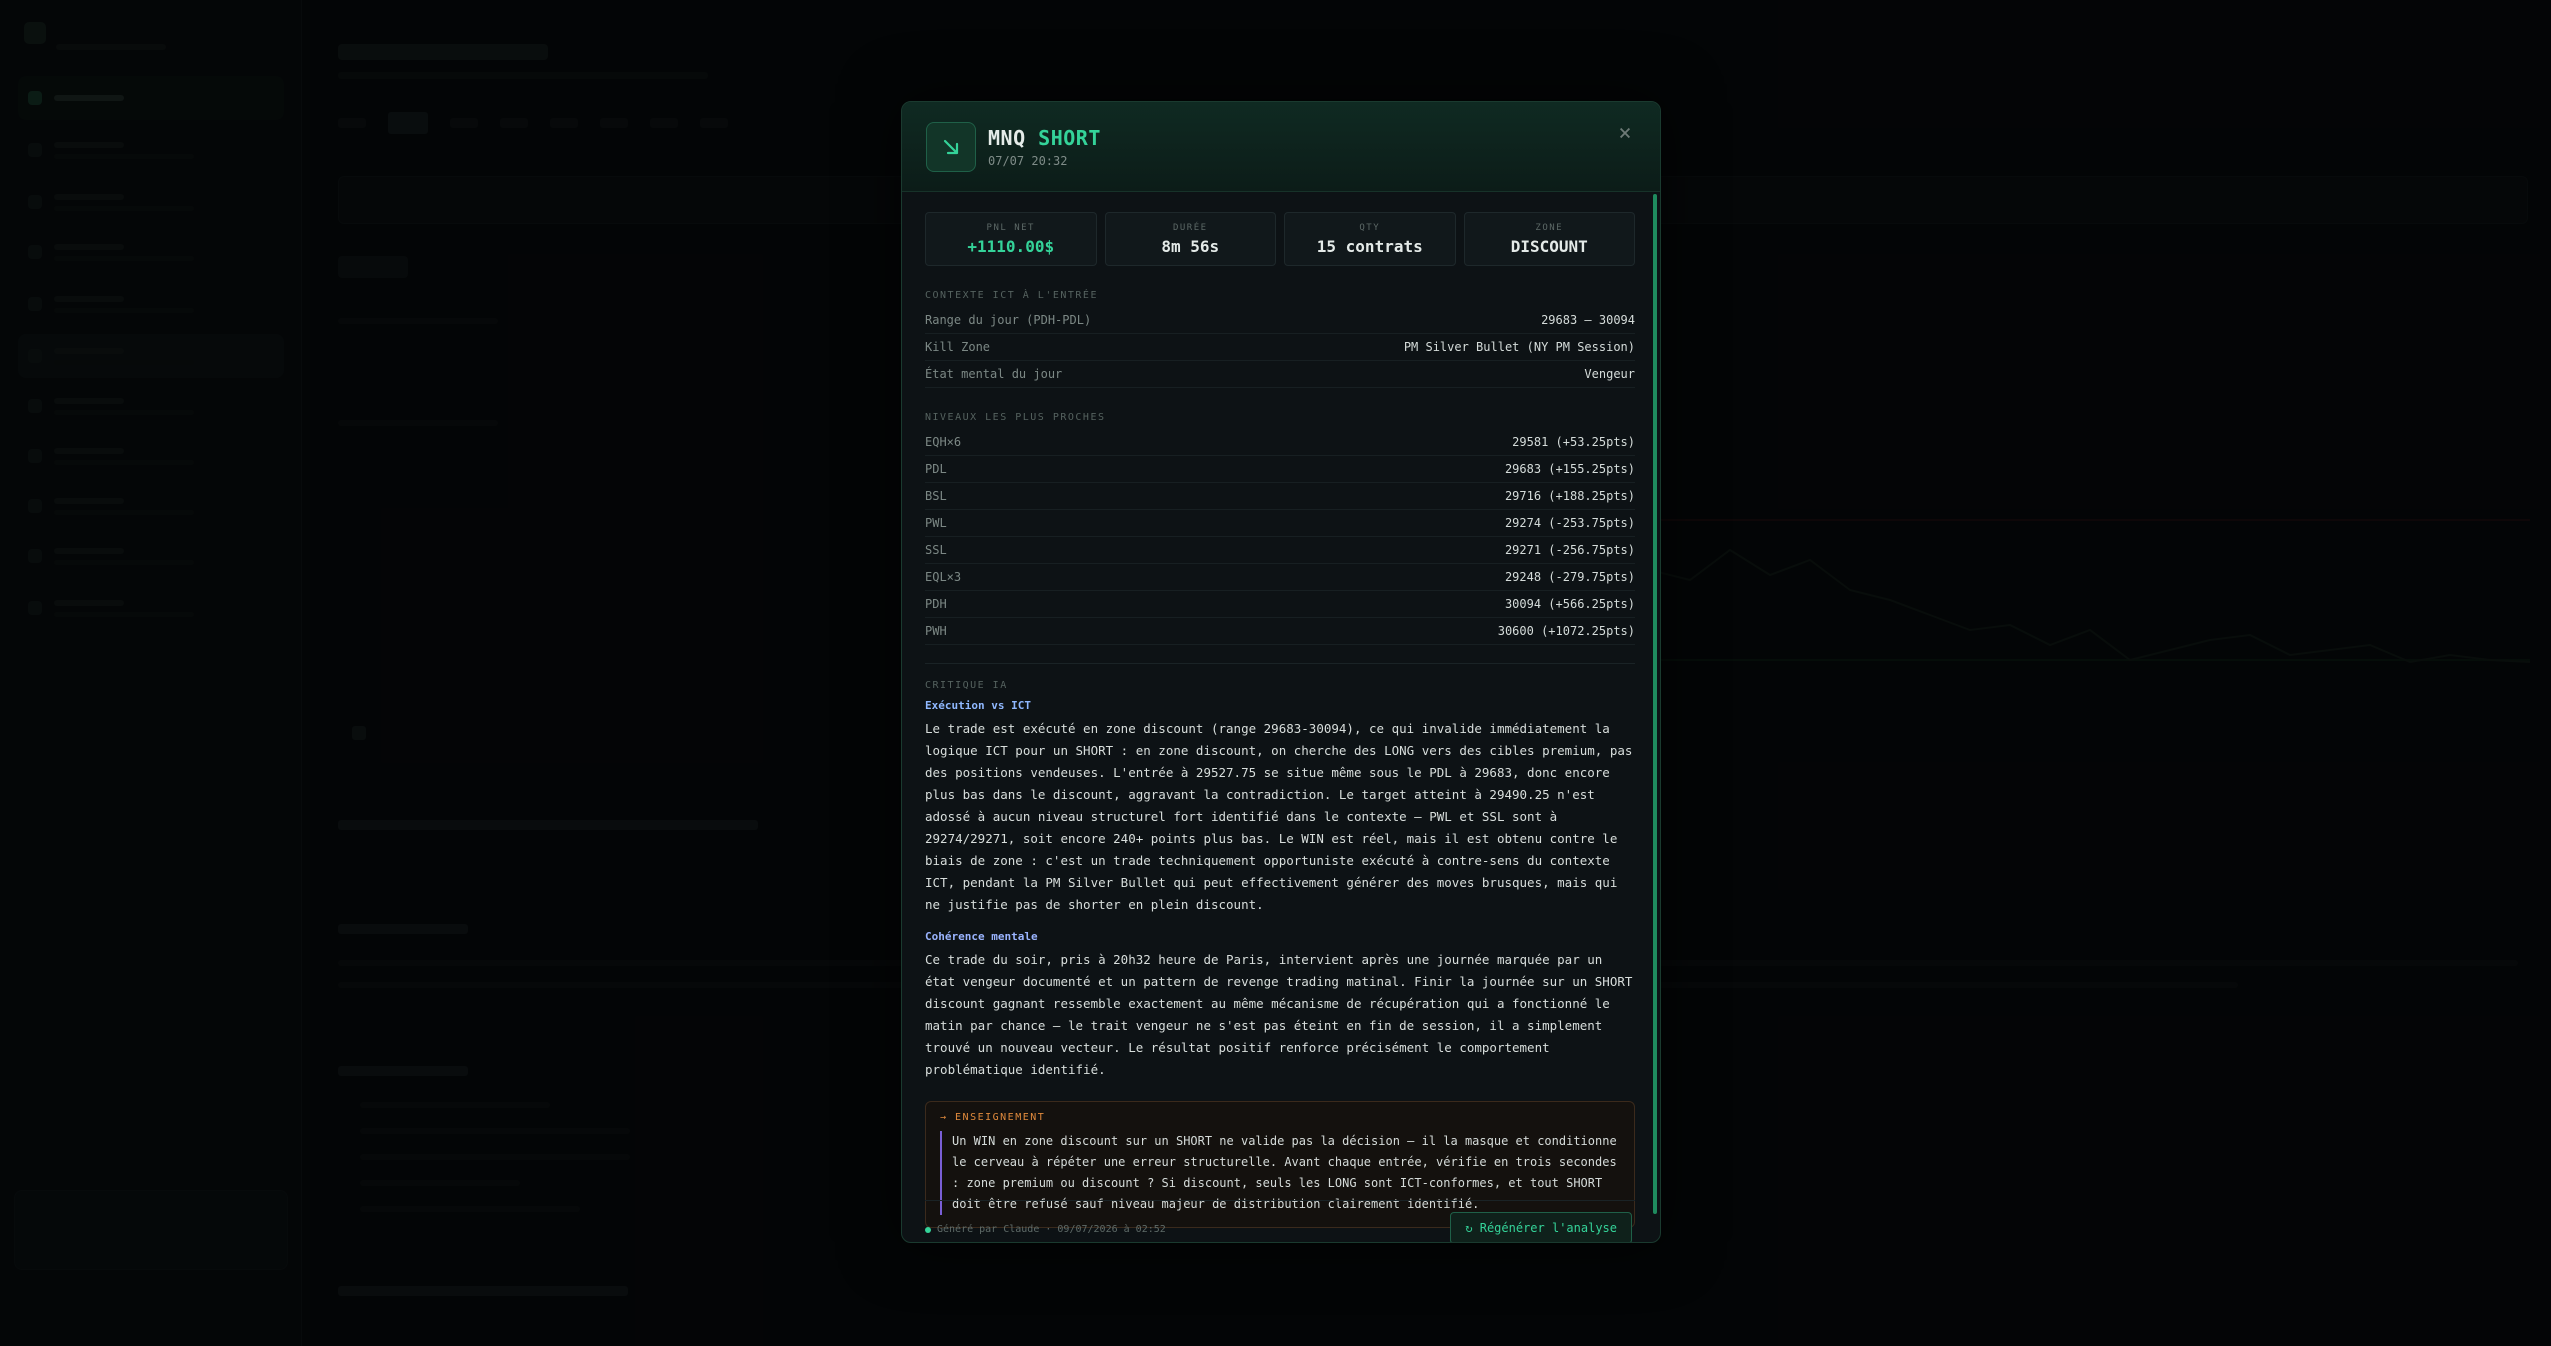 This screenshot has width=2551, height=1346. Describe the element at coordinates (1280, 604) in the screenshot. I see `level-row: PDH 30094 (+566.25pts)` at that location.